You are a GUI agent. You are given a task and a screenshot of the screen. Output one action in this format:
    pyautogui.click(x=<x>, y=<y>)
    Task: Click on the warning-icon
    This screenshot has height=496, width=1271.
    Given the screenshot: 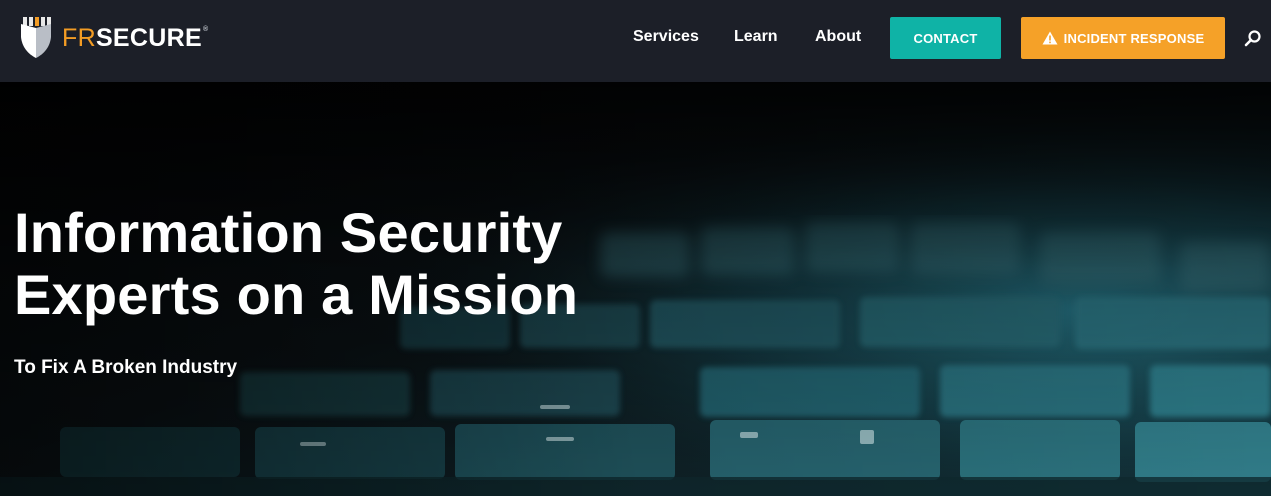 What is the action you would take?
    pyautogui.click(x=1050, y=38)
    